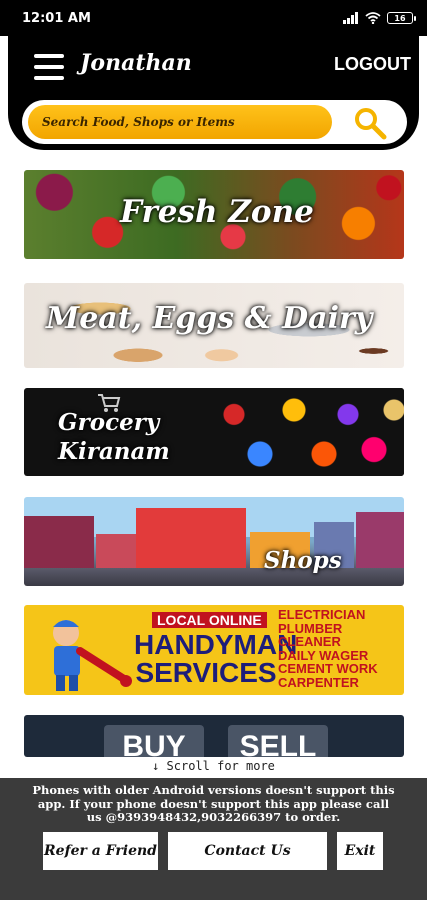  I want to click on sell-label: SELL, so click(278, 741).